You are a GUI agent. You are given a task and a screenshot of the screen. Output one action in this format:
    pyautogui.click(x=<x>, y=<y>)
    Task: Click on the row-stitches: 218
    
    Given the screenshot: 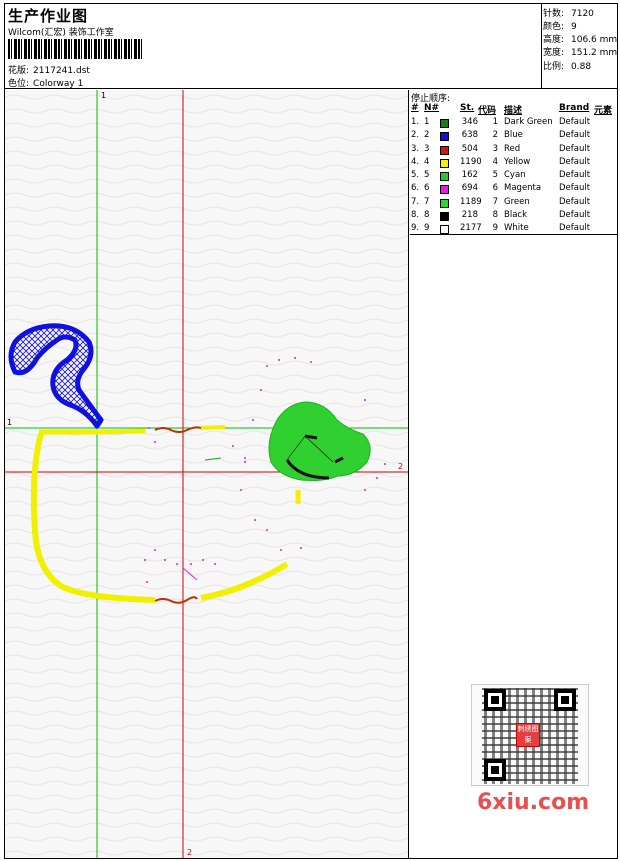 What is the action you would take?
    pyautogui.click(x=469, y=215)
    